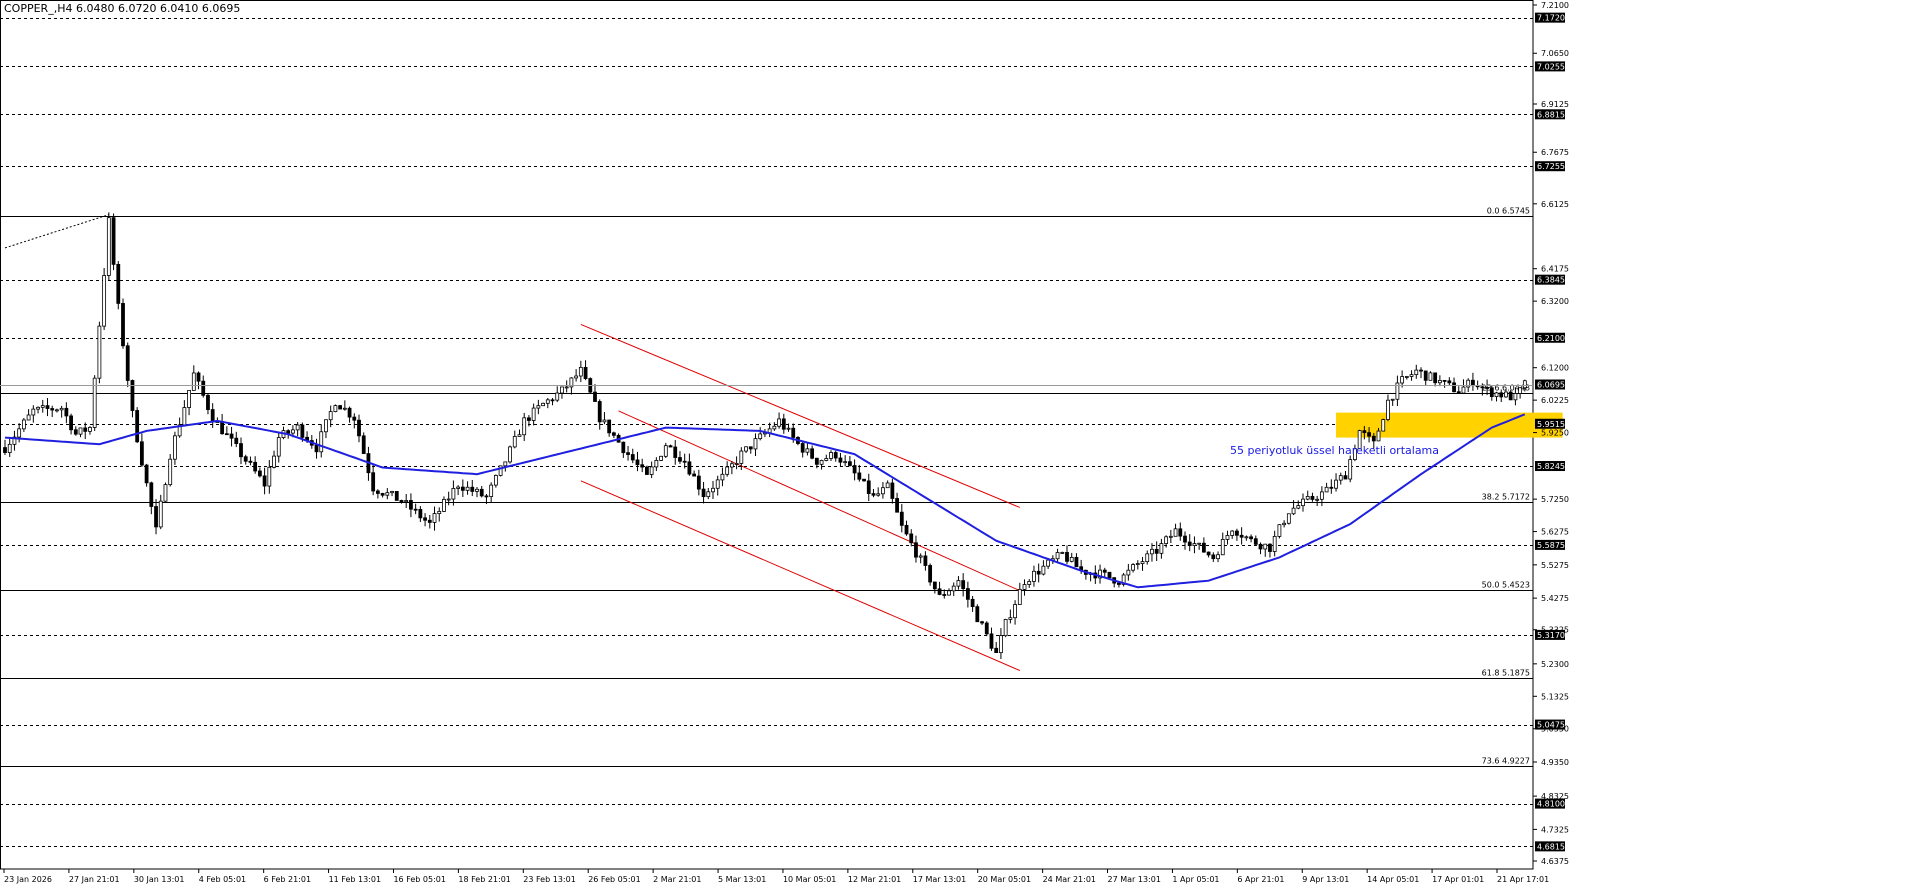 The height and width of the screenshot is (888, 1916). I want to click on time-tick-label: 11 Feb 13:01, so click(355, 879).